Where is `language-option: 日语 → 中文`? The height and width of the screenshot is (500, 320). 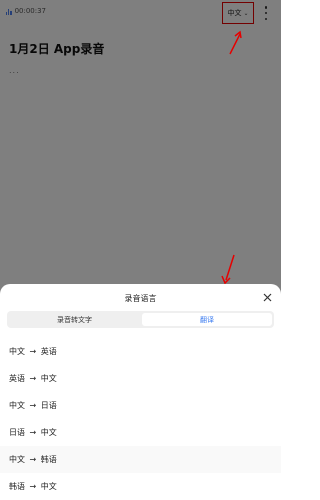
language-option: 日语 → 中文 is located at coordinates (140, 432).